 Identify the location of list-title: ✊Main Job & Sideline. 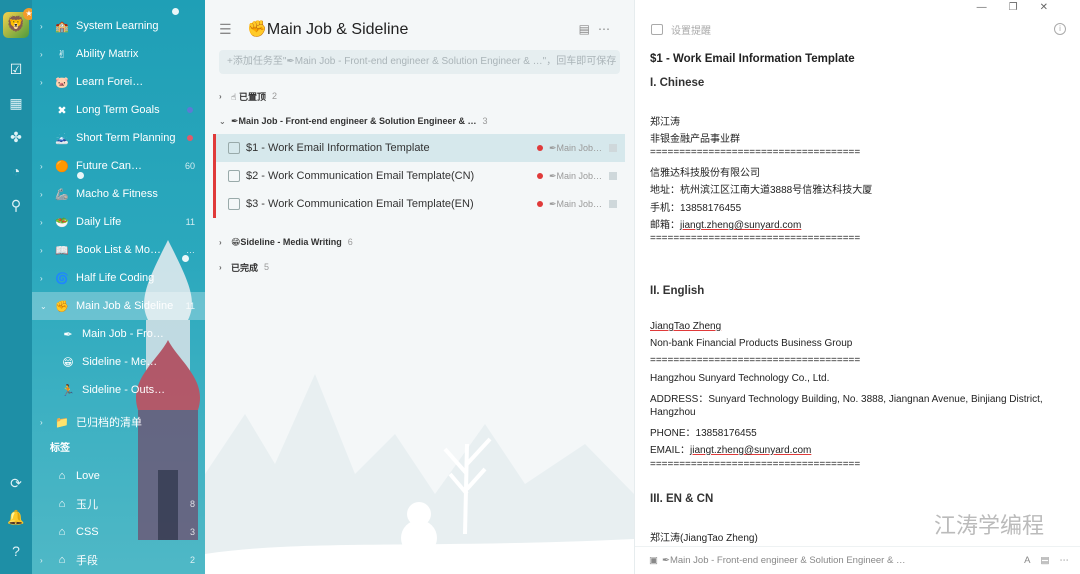
(328, 29).